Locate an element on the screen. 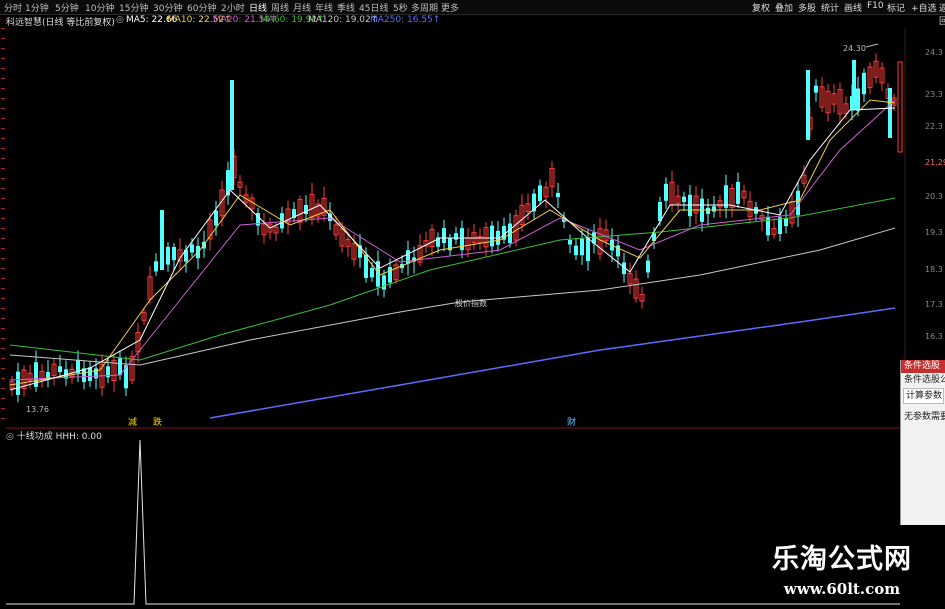 This screenshot has height=609, width=945. marker-jian: 减 is located at coordinates (133, 423).